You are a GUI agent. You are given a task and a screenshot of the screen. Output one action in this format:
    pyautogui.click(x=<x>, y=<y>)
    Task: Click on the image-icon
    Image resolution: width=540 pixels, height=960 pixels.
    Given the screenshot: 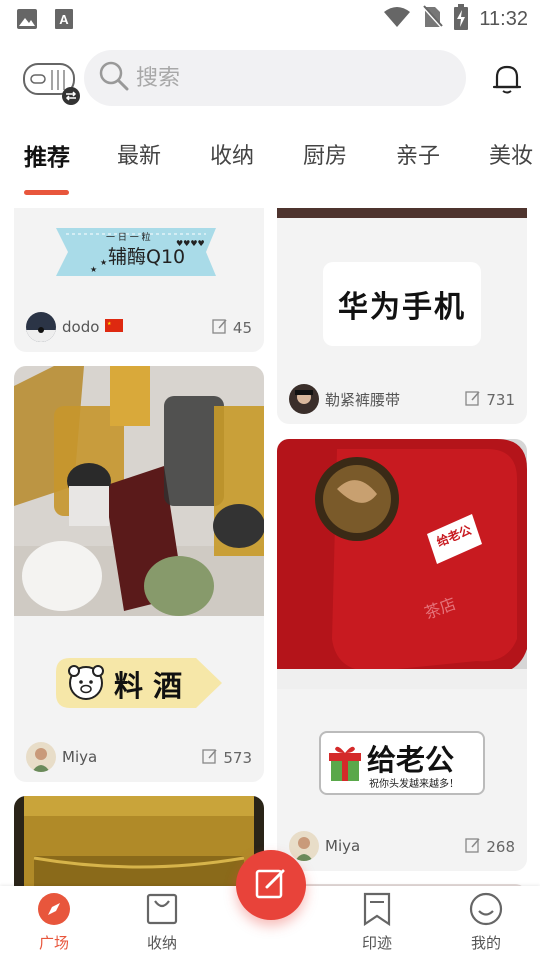 What is the action you would take?
    pyautogui.click(x=27, y=21)
    